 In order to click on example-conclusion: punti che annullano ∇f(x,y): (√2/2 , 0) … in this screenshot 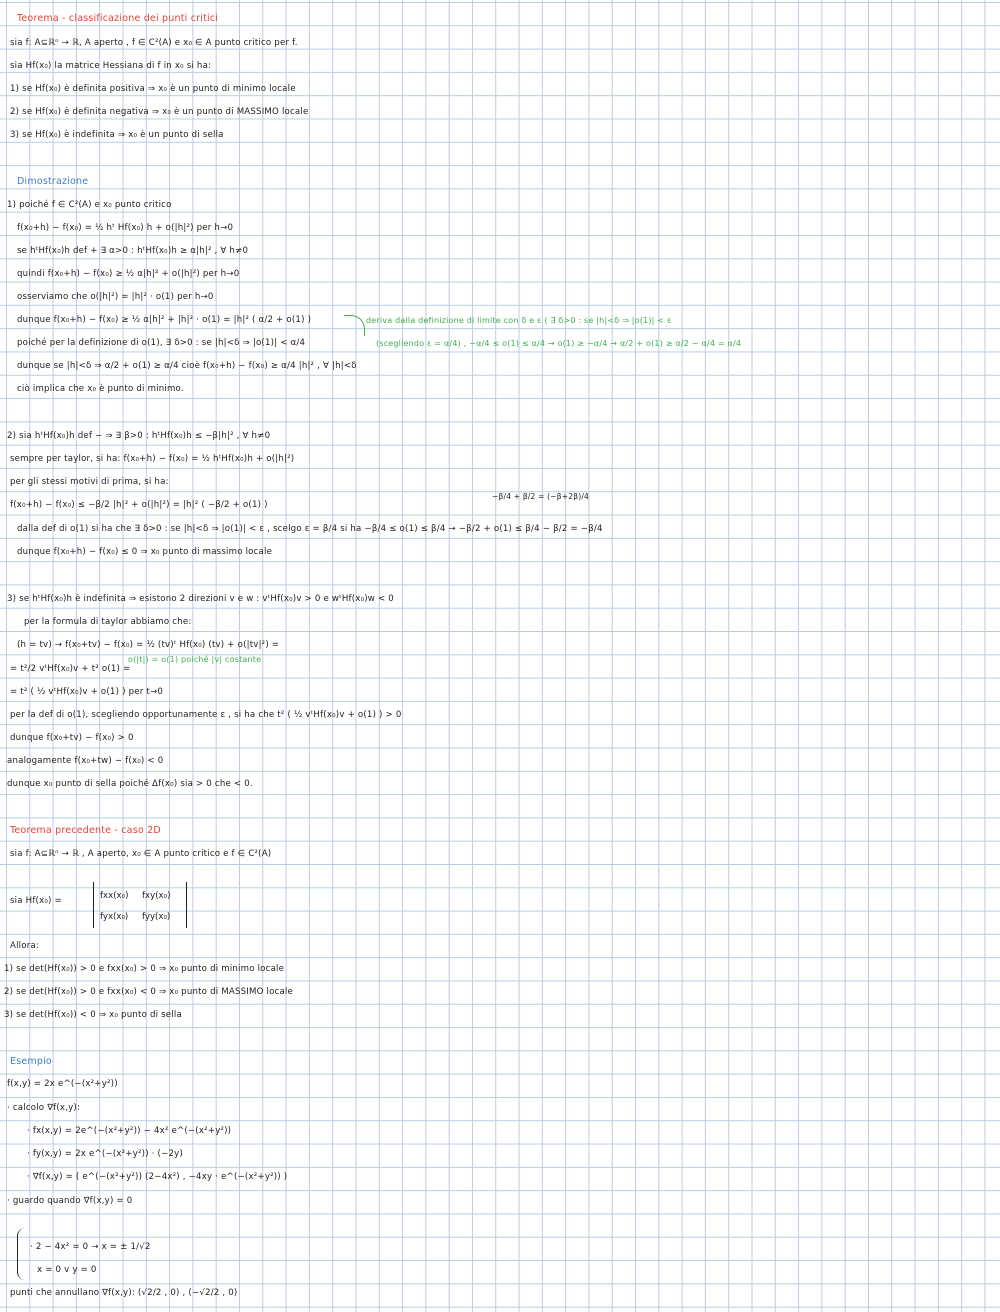, I will do `click(124, 1293)`.